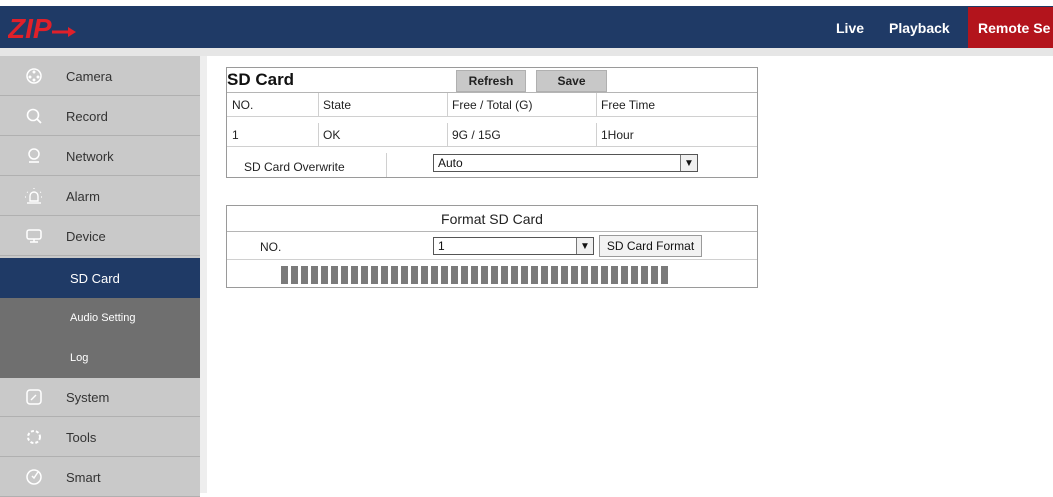 This screenshot has width=1053, height=497. What do you see at coordinates (30, 28) in the screenshot?
I see `svg-text: ZIP` at bounding box center [30, 28].